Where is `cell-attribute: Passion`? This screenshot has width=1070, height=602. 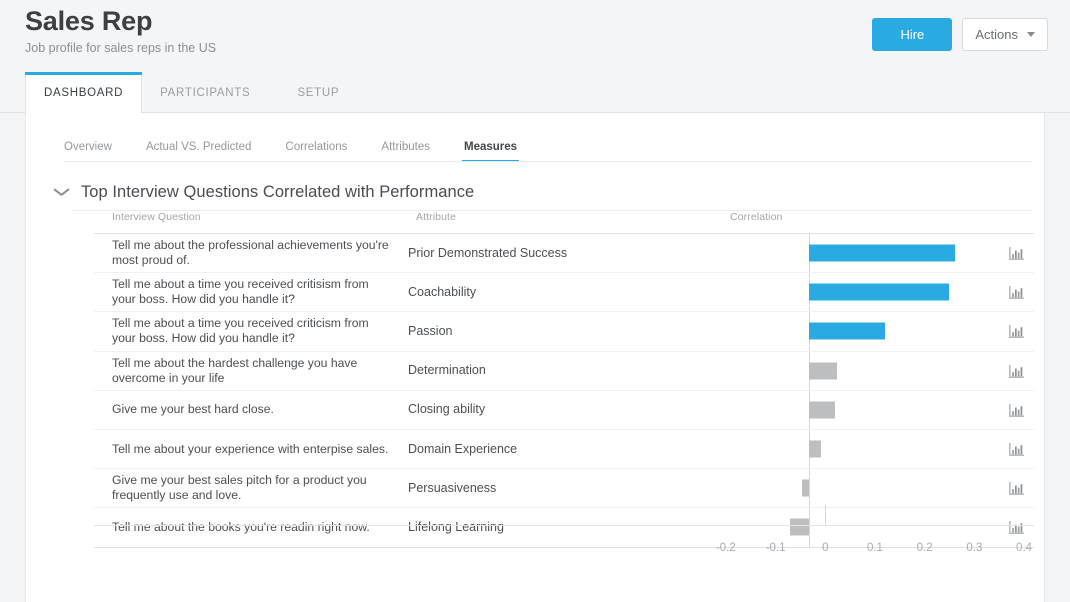 cell-attribute: Passion is located at coordinates (430, 330).